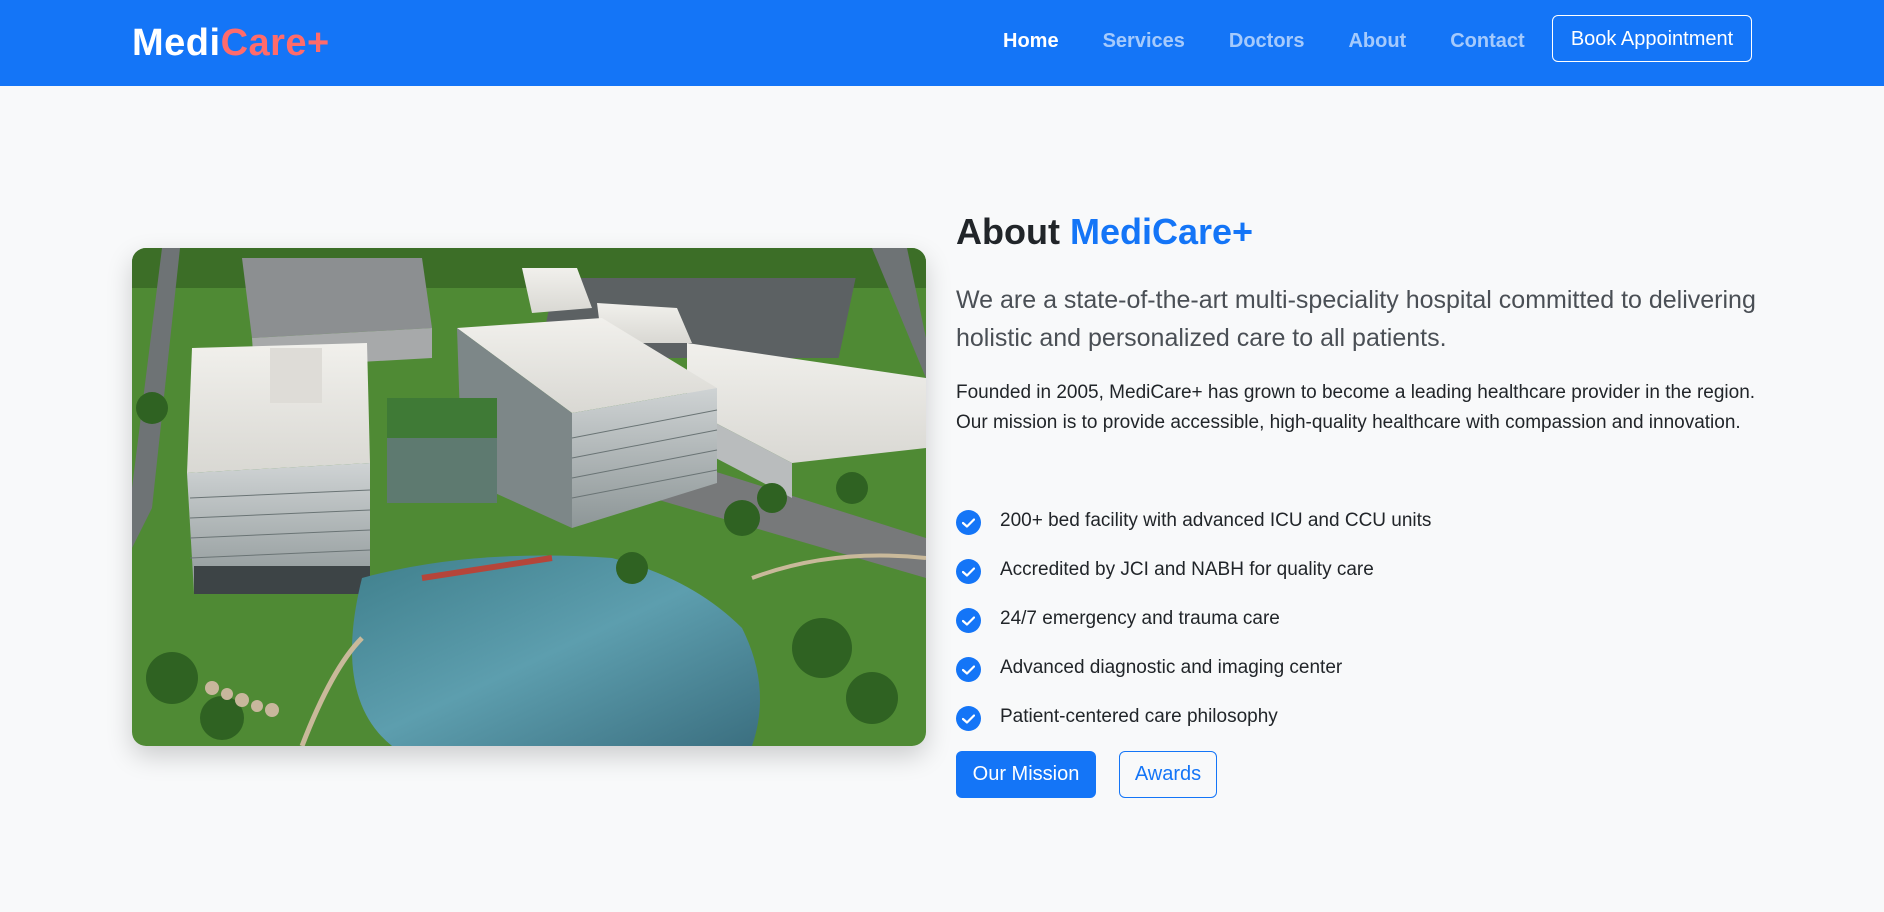 Image resolution: width=1884 pixels, height=912 pixels. Describe the element at coordinates (1267, 41) in the screenshot. I see `nav-link-doctors: Doctors` at that location.